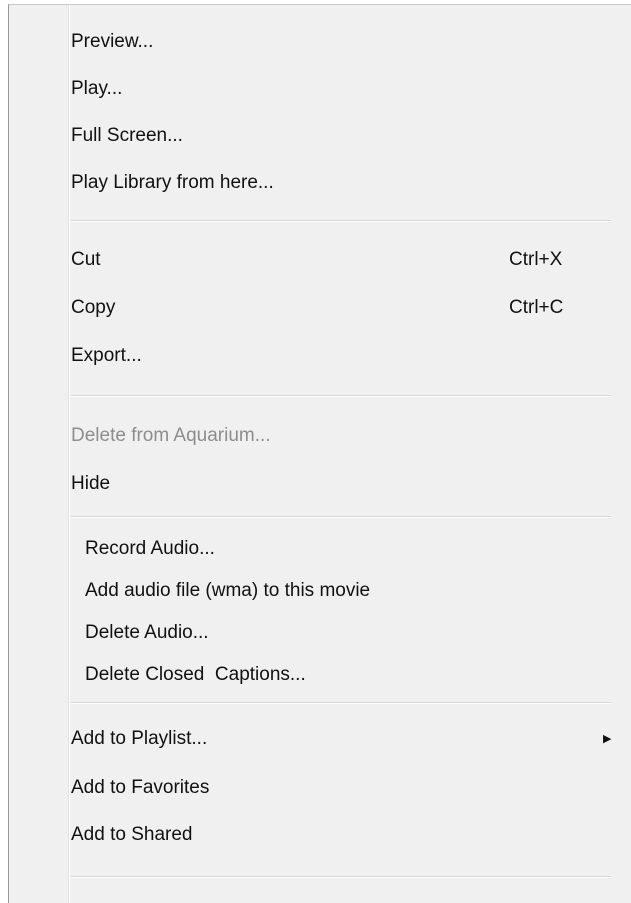  I want to click on menu-item-hide: Hide, so click(341, 484).